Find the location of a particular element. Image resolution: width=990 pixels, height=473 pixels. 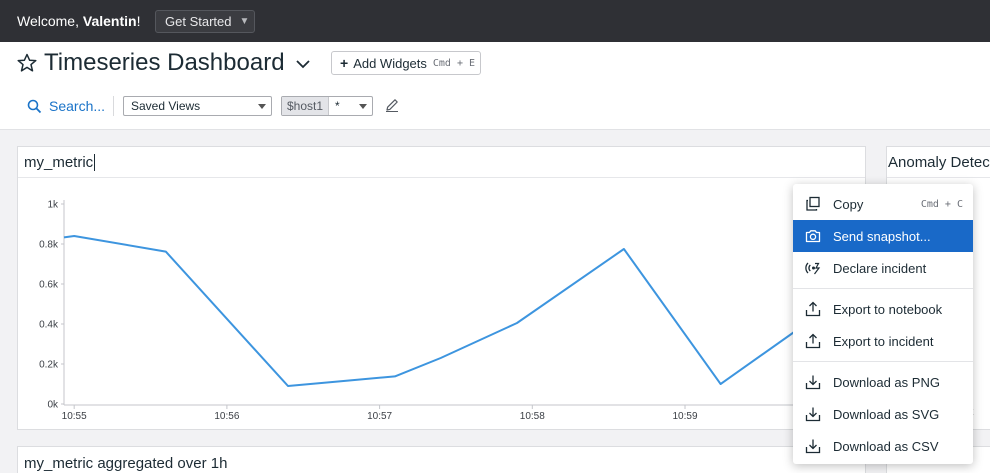

add-widgets-button: + Add Widgets Cmd + E is located at coordinates (406, 63).